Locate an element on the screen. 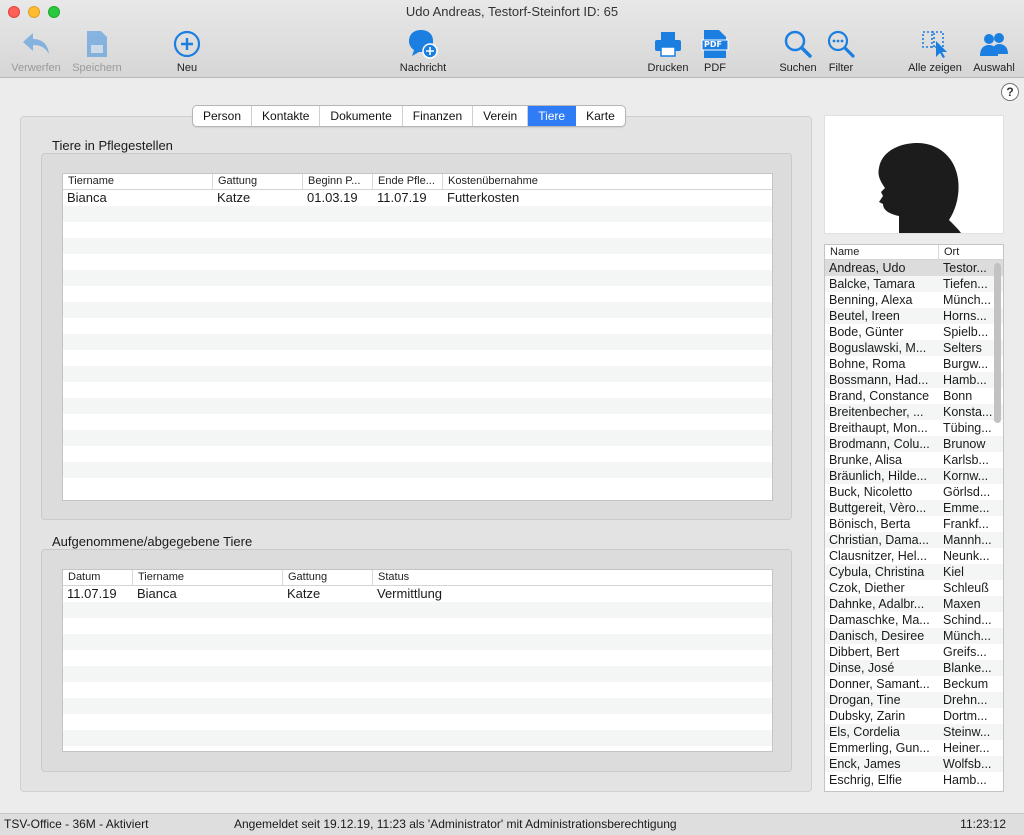 The width and height of the screenshot is (1024, 835). table-cell: Buck, Nicoletto is located at coordinates (871, 492).